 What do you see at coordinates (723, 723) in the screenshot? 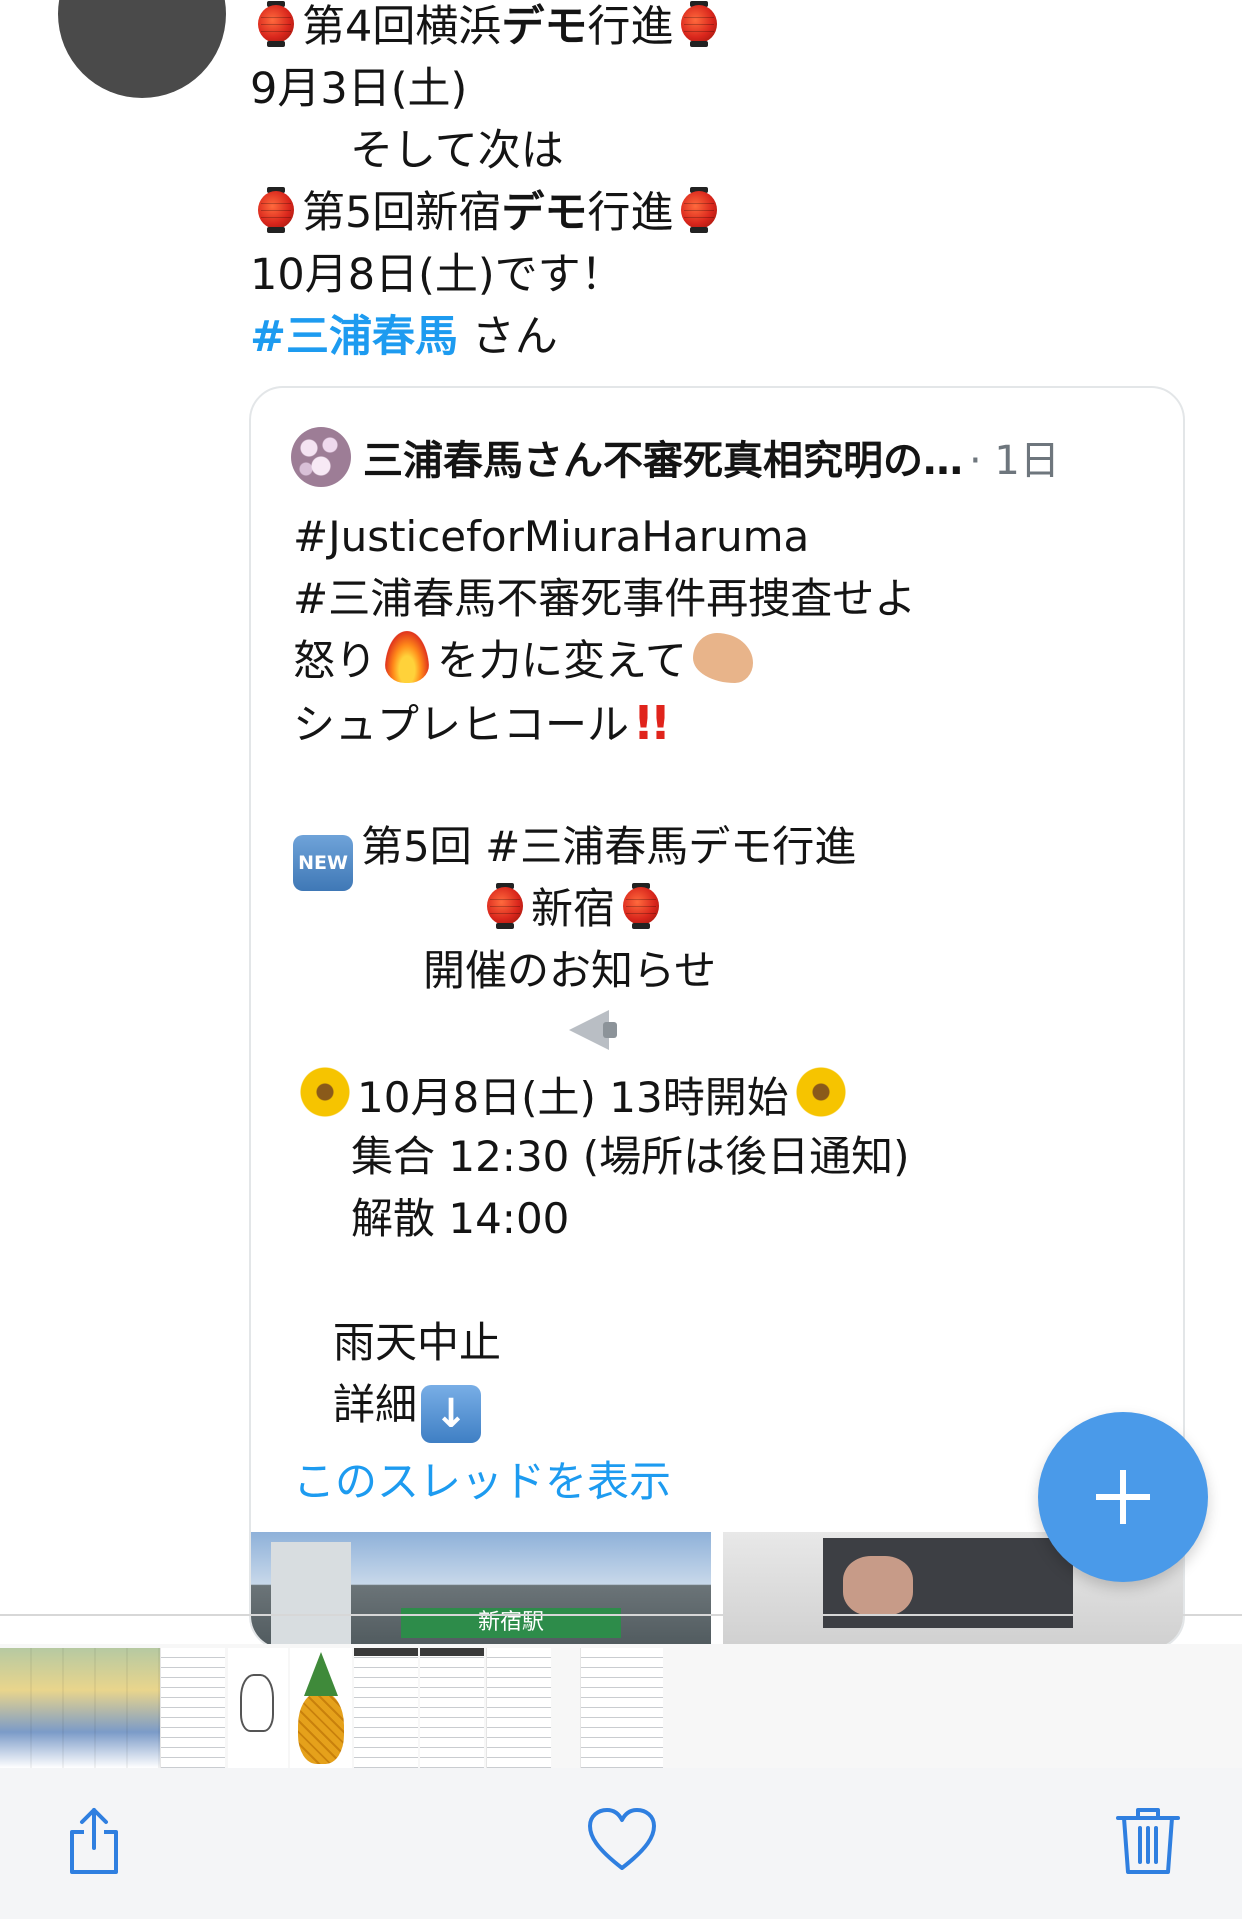
I see `quote-line: シュプレヒコール!!` at bounding box center [723, 723].